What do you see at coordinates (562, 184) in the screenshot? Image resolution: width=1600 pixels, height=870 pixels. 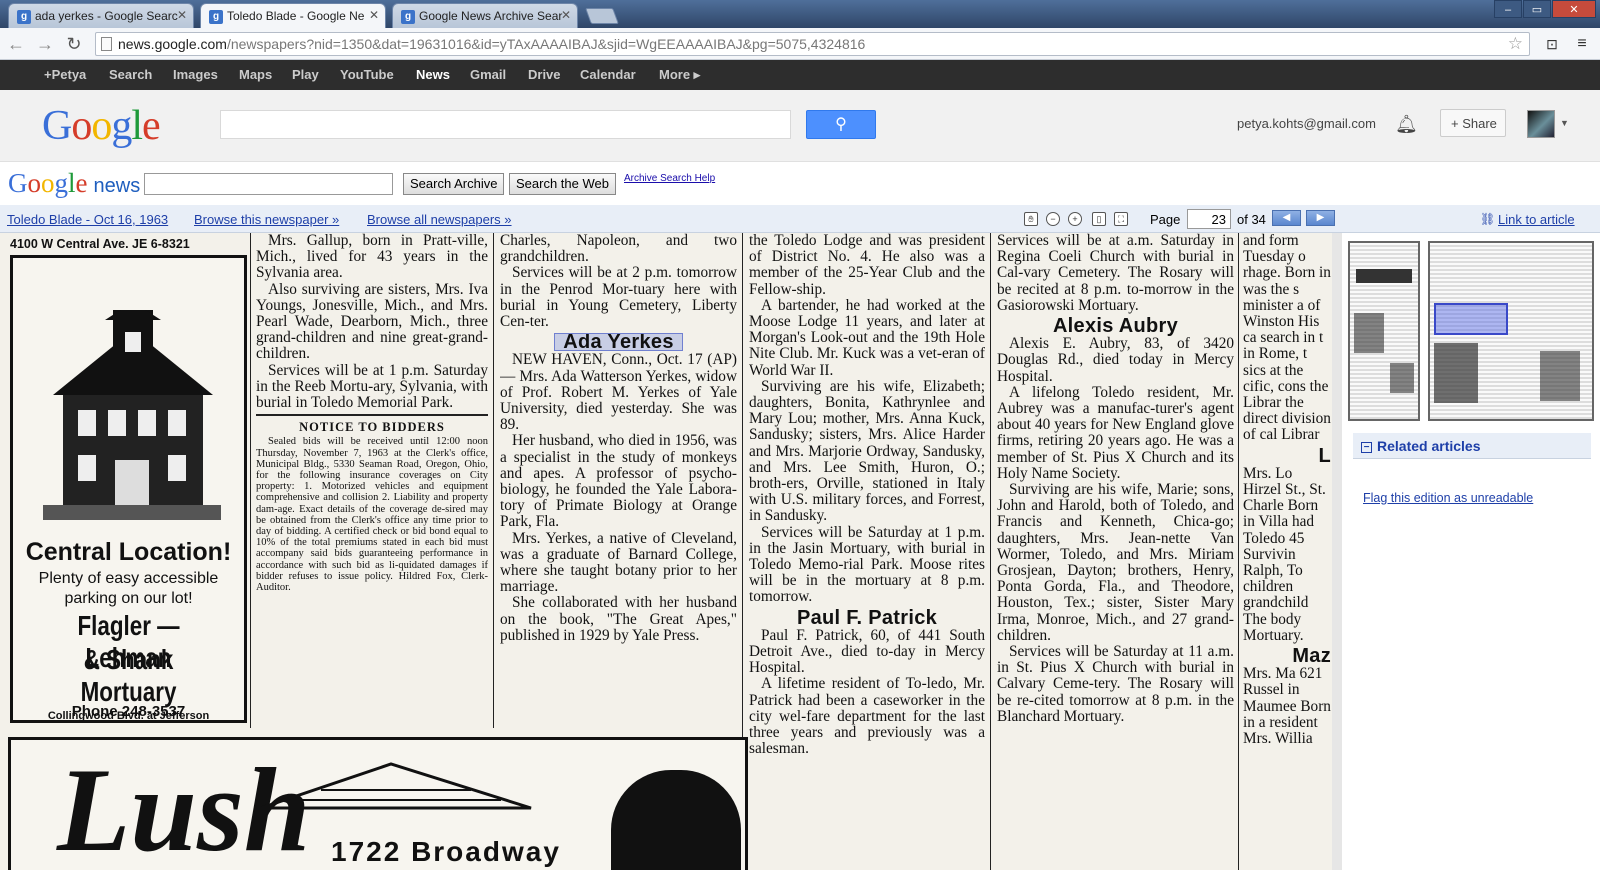 I see `search-web-button: Search the Web` at bounding box center [562, 184].